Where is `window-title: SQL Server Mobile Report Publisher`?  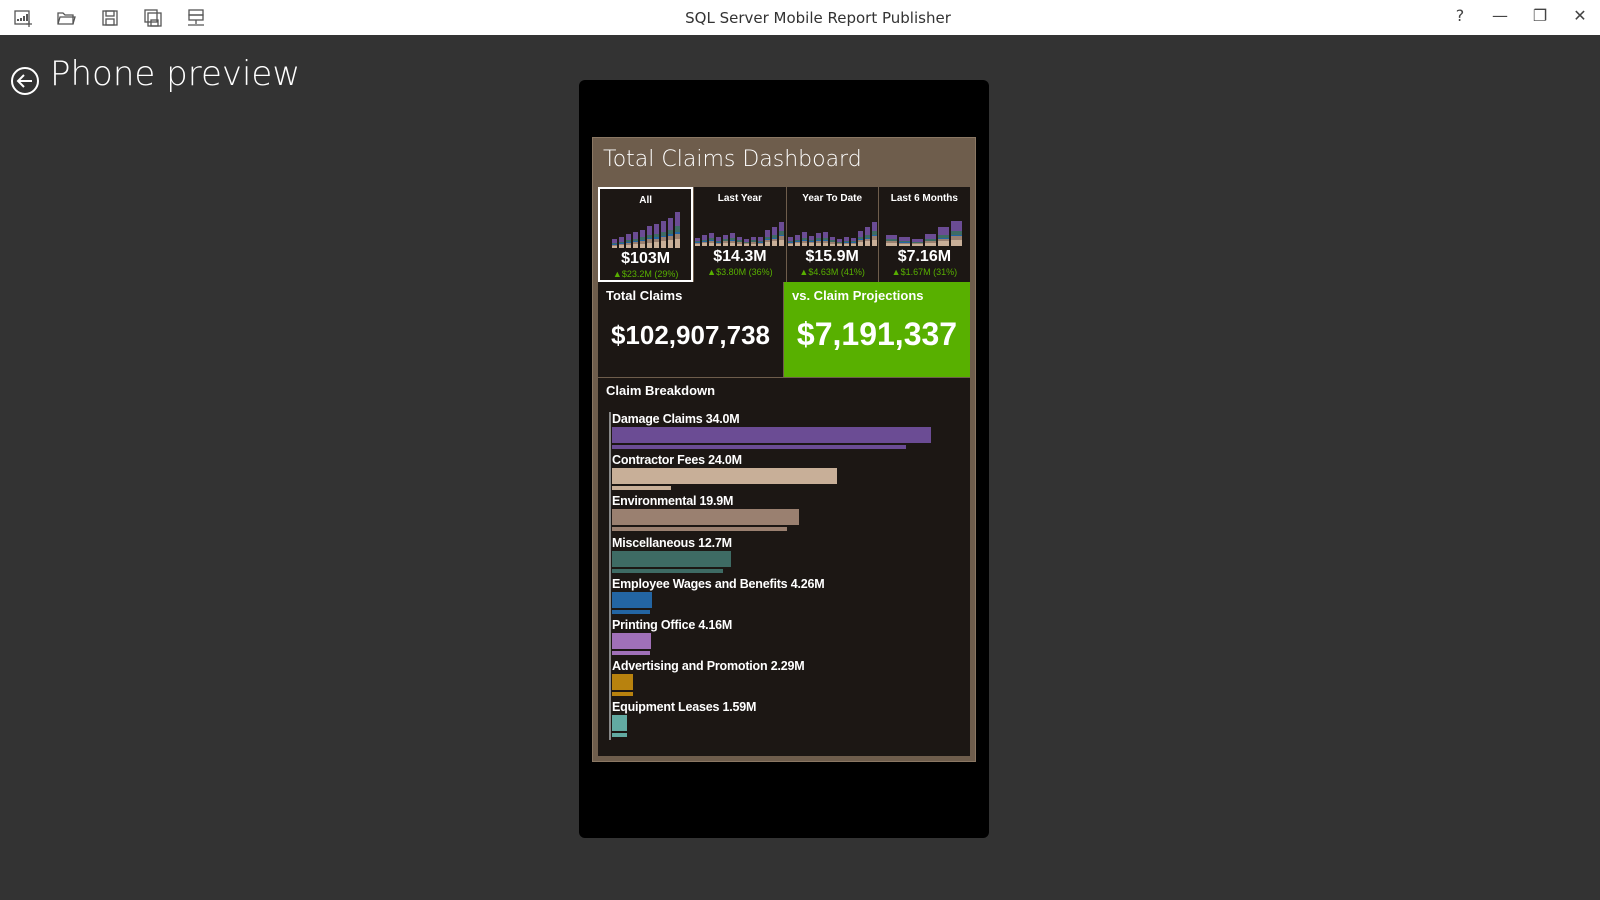
window-title: SQL Server Mobile Report Publisher is located at coordinates (818, 18).